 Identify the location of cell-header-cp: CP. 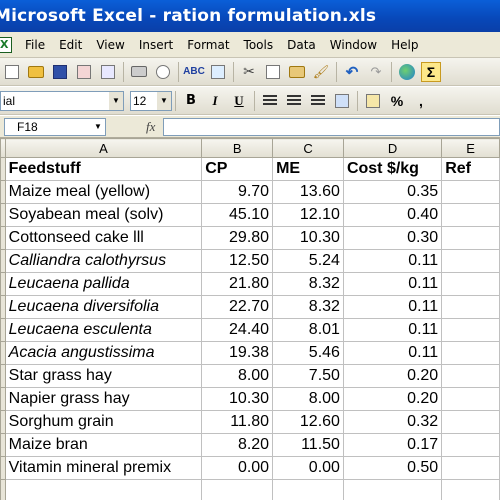
(237, 169).